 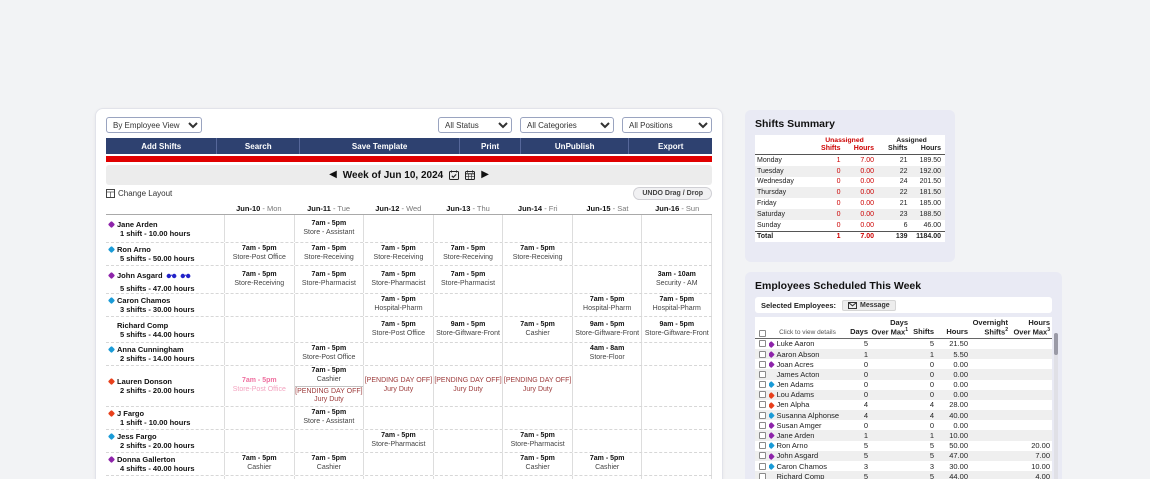 I want to click on employee-name: Anna Cunningham, so click(x=150, y=349).